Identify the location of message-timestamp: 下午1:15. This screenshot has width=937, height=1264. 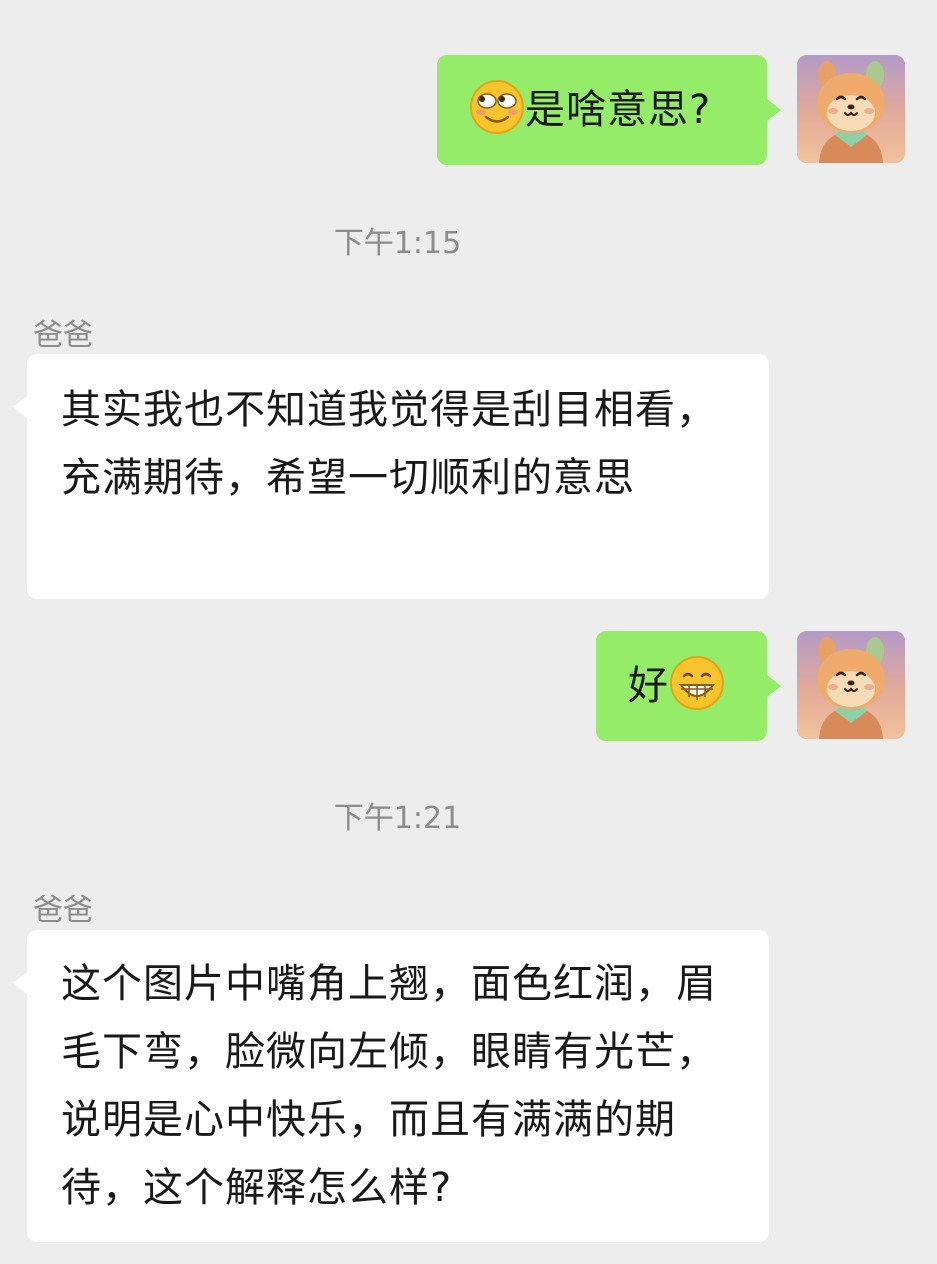
(397, 243).